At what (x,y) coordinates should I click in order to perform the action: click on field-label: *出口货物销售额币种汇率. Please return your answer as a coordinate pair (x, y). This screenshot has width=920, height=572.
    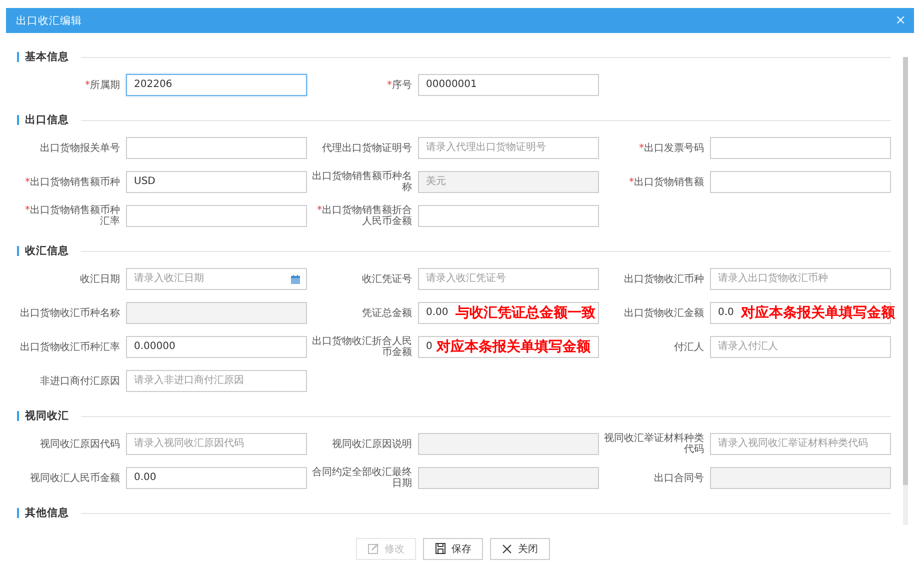
    Looking at the image, I should click on (72, 216).